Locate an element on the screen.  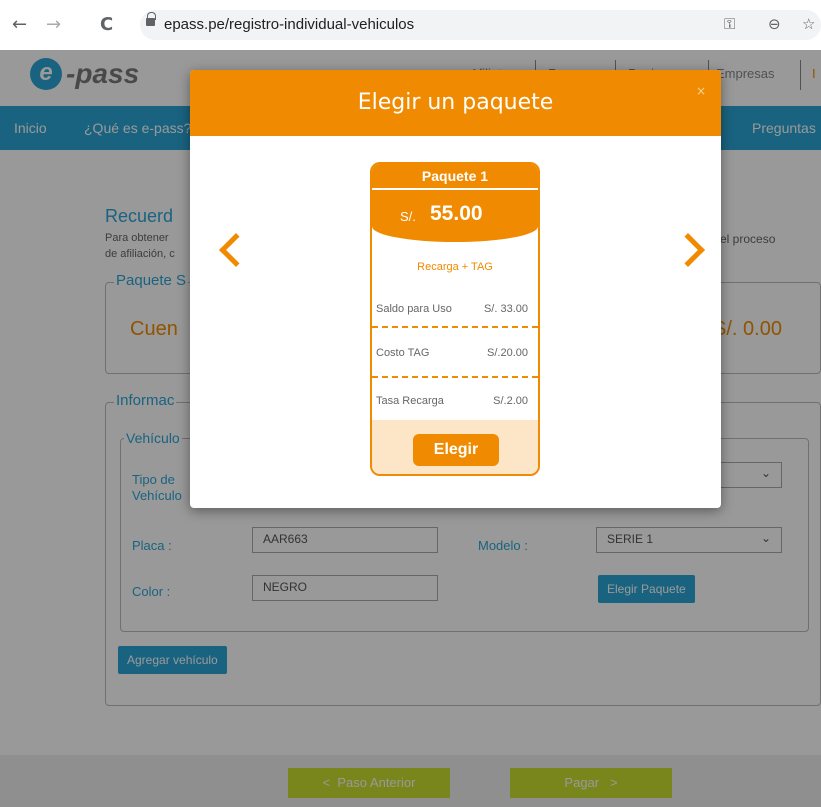
modal-title: Elegir un paquete is located at coordinates (455, 102).